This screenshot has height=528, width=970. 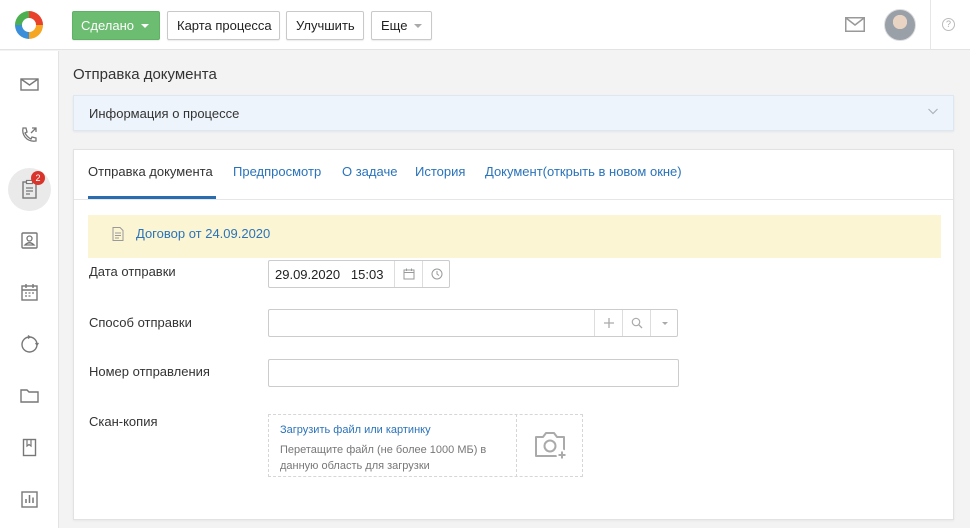 I want to click on sidebar-item-processes, so click(x=29, y=344).